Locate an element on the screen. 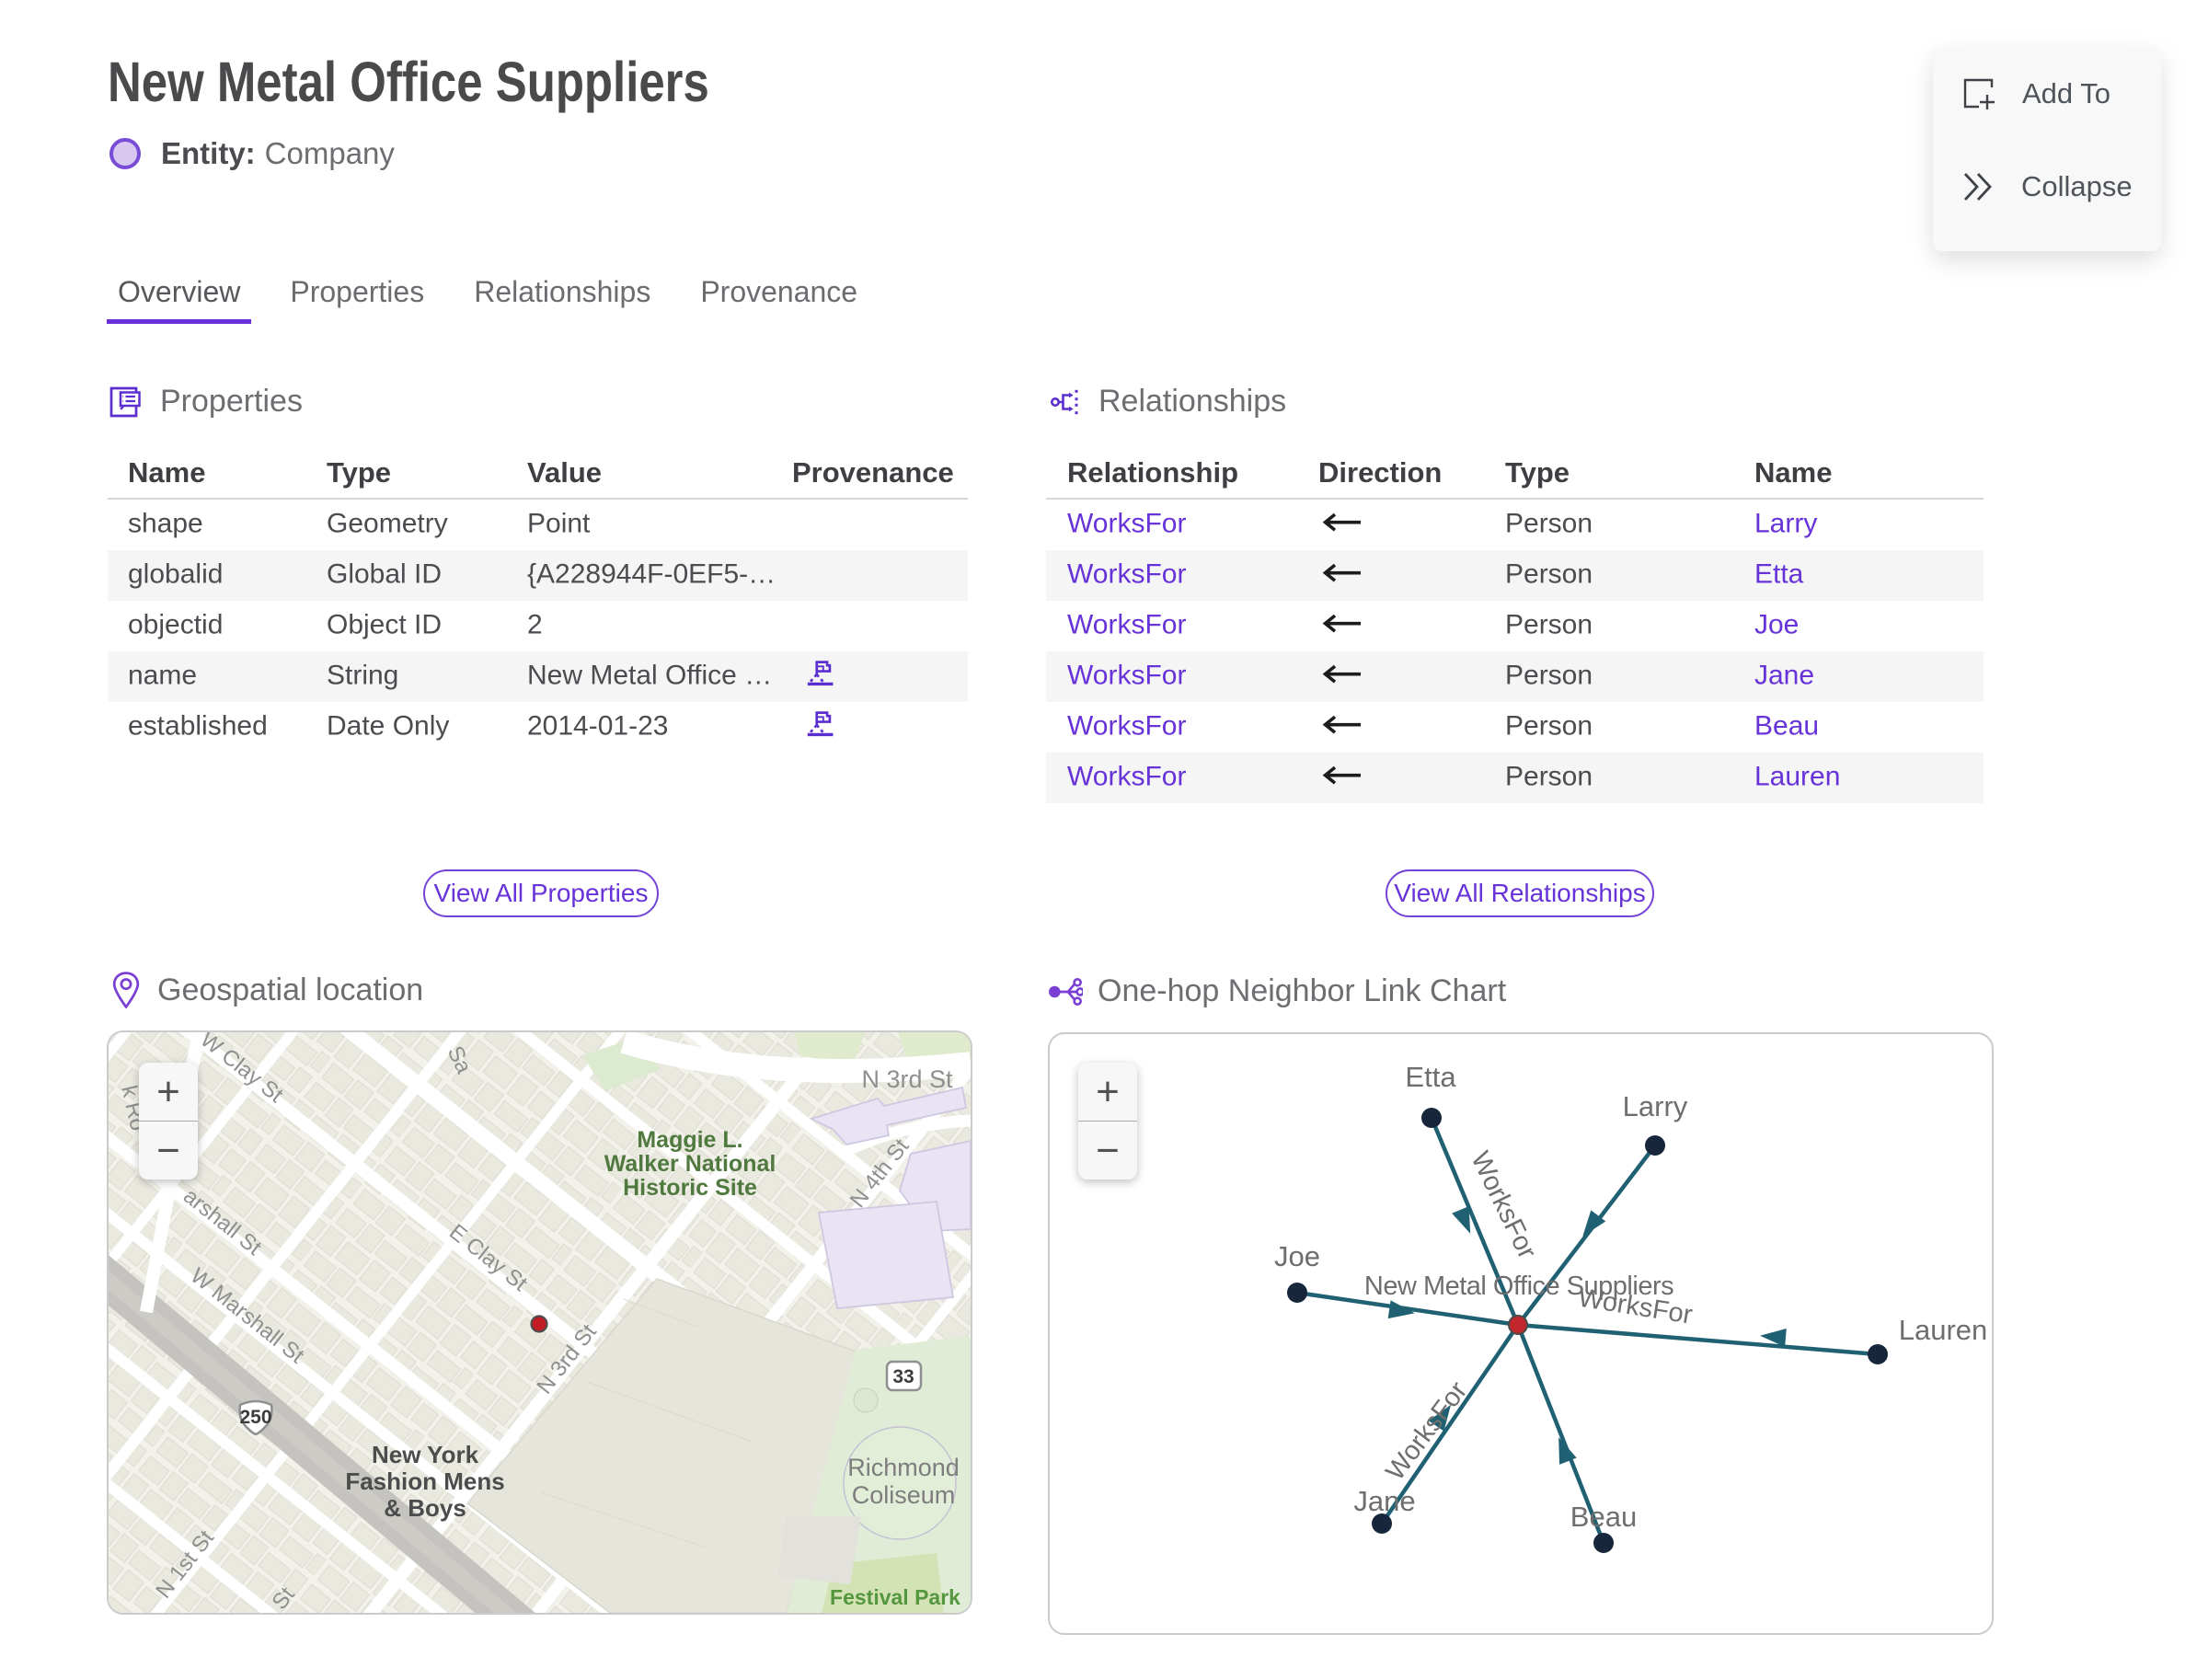 Image resolution: width=2208 pixels, height=1680 pixels. svg-text: Larry is located at coordinates (1655, 1106).